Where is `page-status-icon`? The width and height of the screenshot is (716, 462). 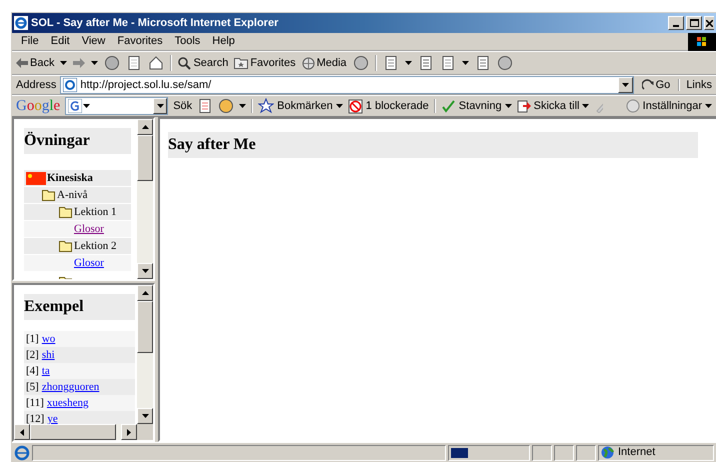
page-status-icon is located at coordinates (22, 452).